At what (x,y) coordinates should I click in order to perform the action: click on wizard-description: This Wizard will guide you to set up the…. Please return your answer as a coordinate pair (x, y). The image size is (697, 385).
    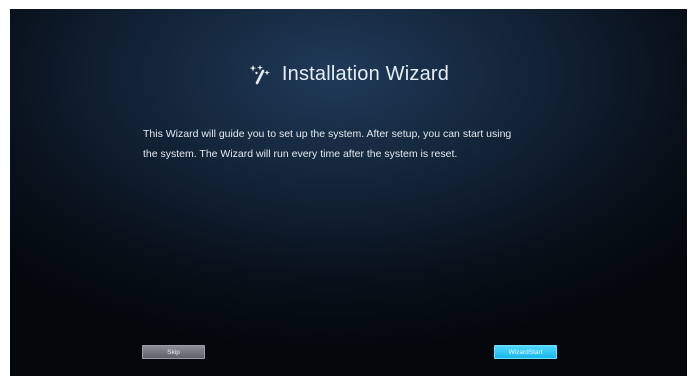
    Looking at the image, I should click on (363, 144).